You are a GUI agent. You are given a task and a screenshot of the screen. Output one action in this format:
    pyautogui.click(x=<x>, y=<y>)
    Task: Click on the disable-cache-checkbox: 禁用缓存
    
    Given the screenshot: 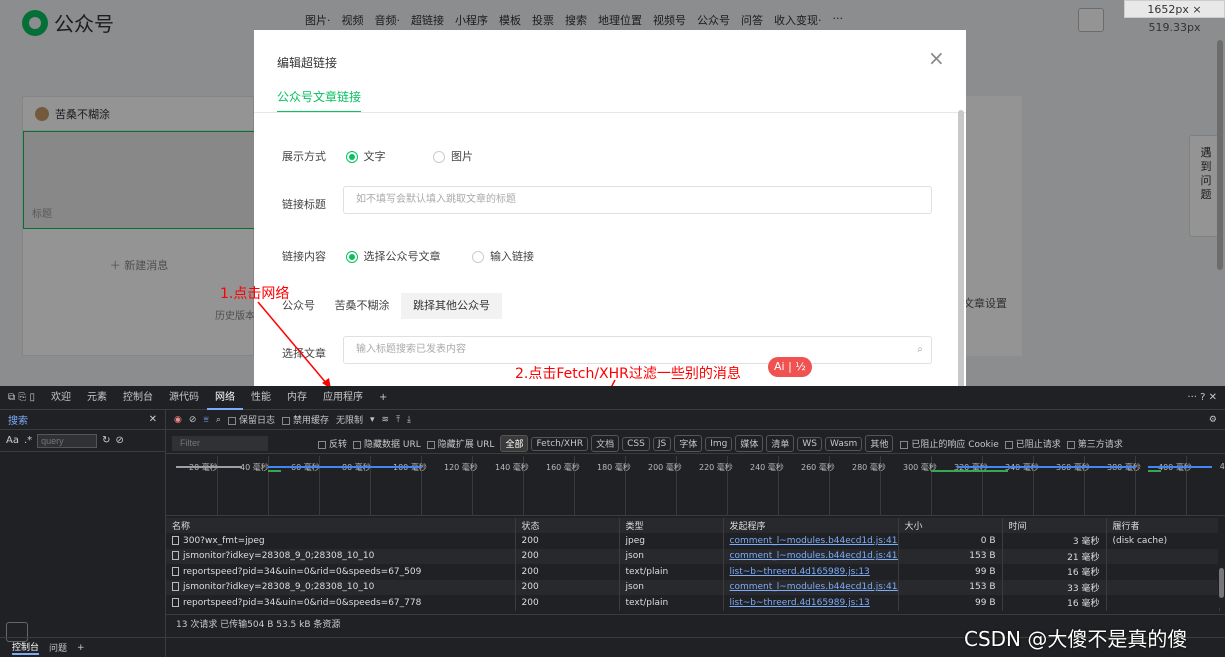 What is the action you would take?
    pyautogui.click(x=305, y=419)
    